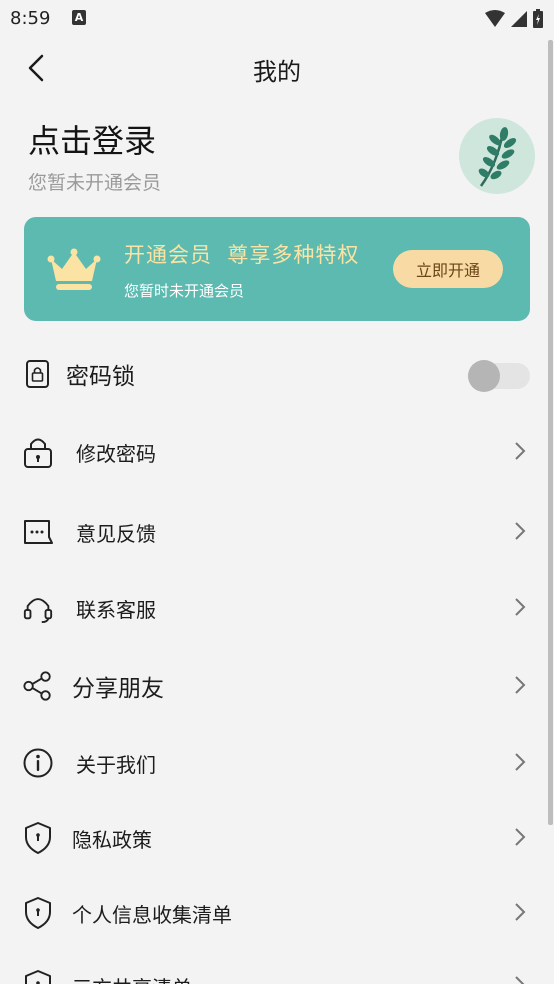 This screenshot has width=554, height=984. I want to click on menu-label-customer-service: 联系客服, so click(116, 610).